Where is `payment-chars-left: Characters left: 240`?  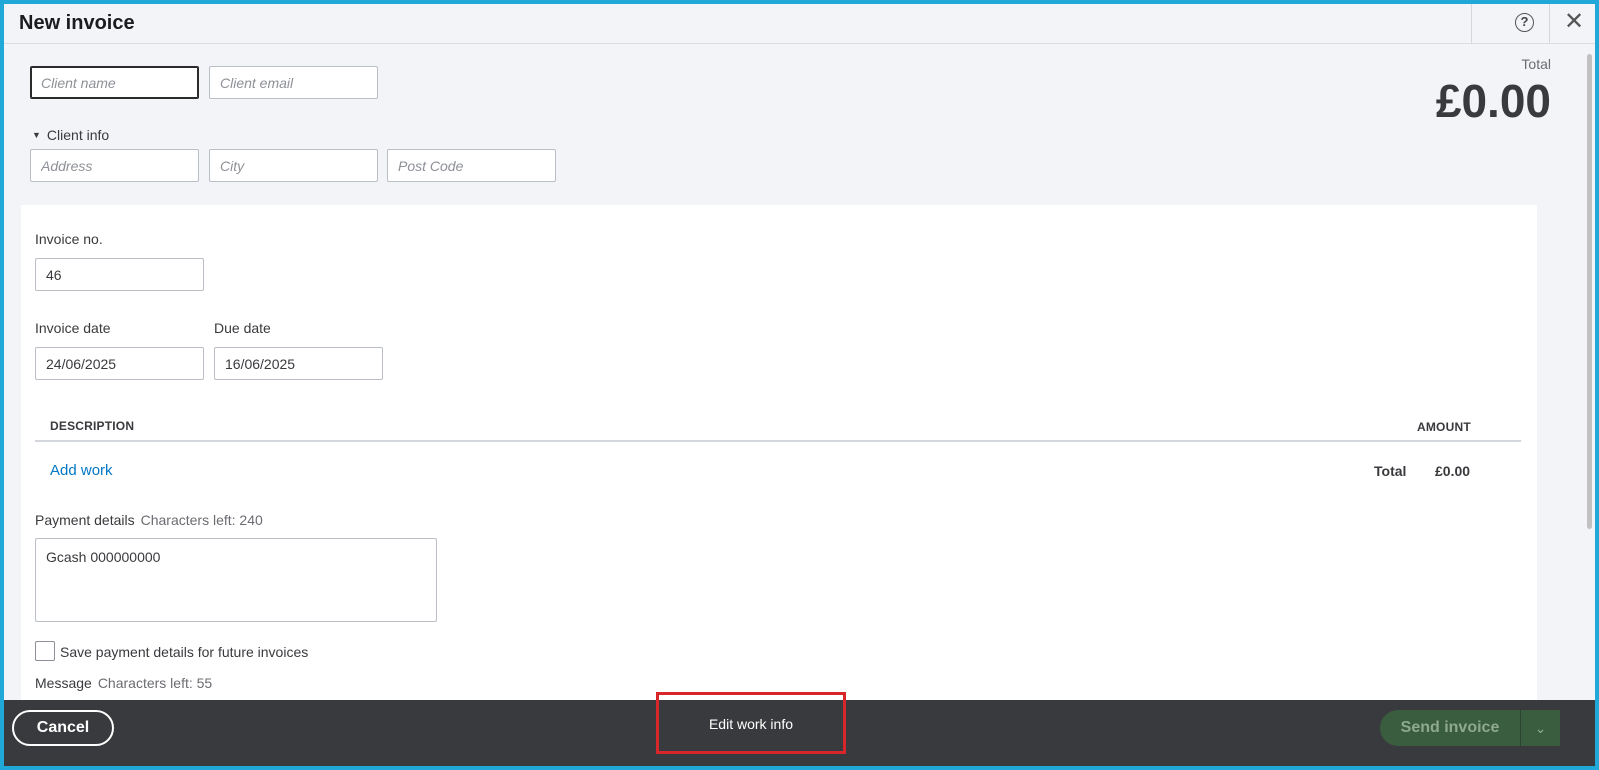 payment-chars-left: Characters left: 240 is located at coordinates (201, 520).